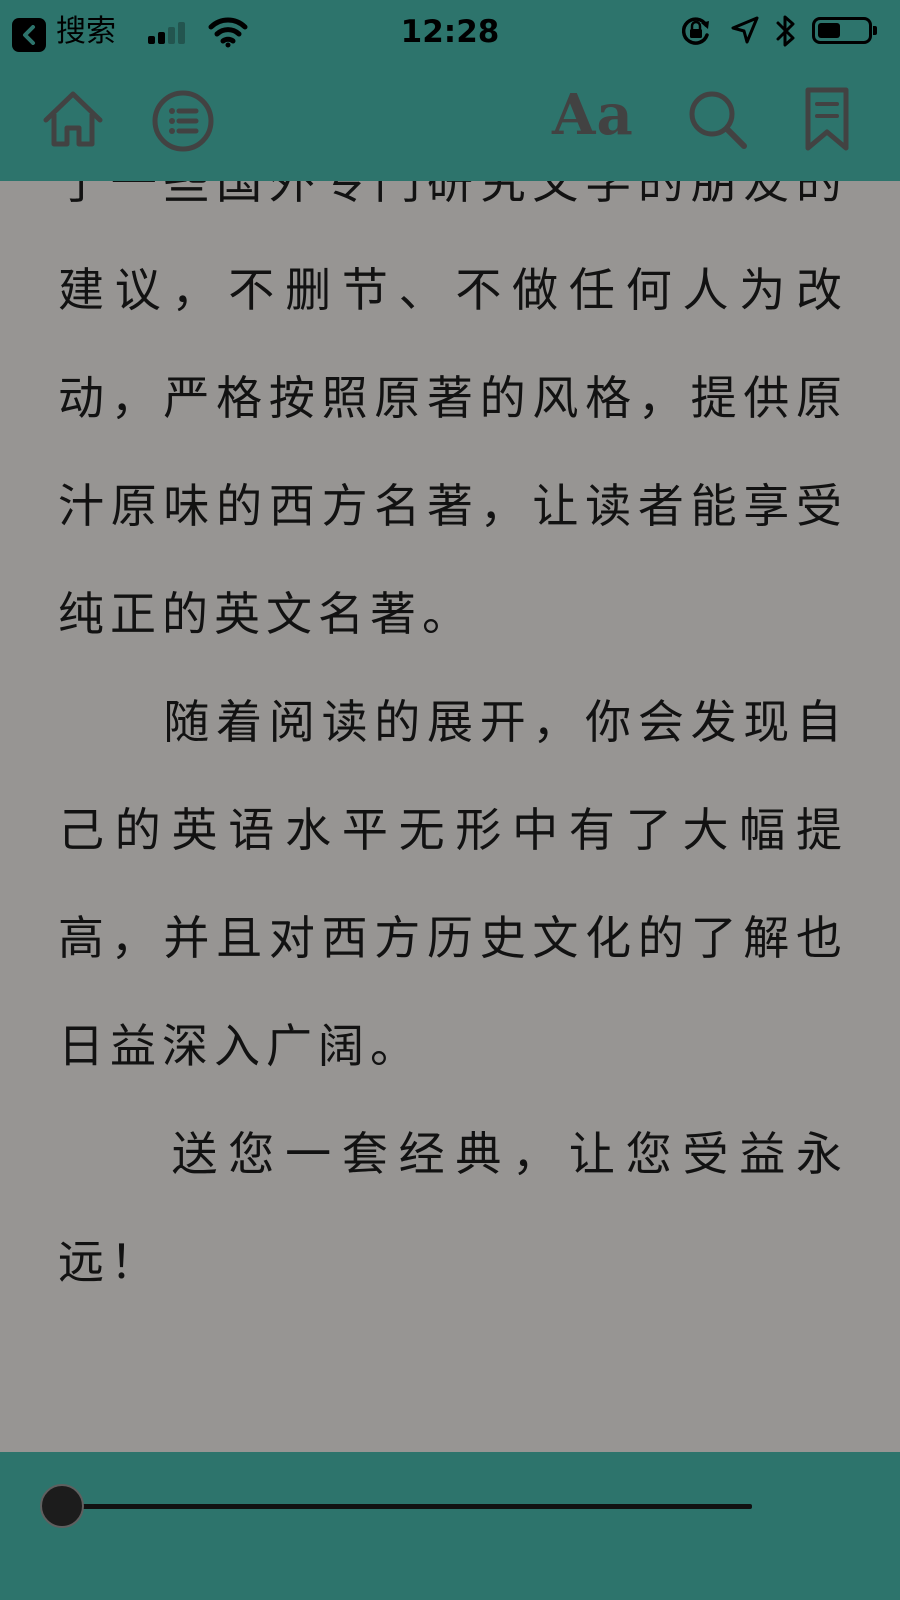 Image resolution: width=900 pixels, height=1600 pixels. I want to click on list-icon, so click(183, 121).